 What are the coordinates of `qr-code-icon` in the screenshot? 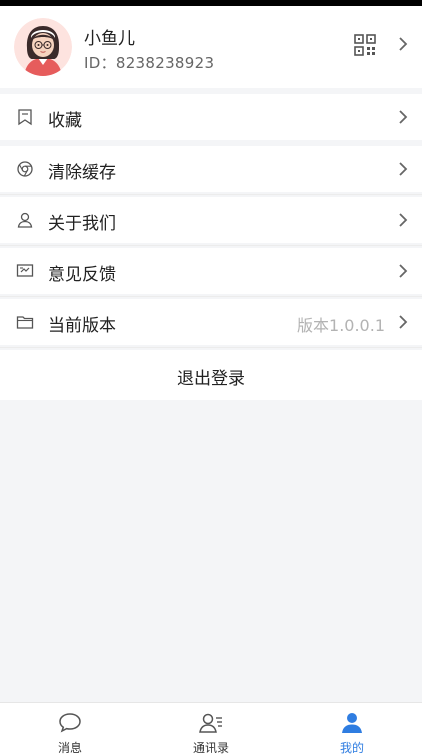 It's located at (365, 45).